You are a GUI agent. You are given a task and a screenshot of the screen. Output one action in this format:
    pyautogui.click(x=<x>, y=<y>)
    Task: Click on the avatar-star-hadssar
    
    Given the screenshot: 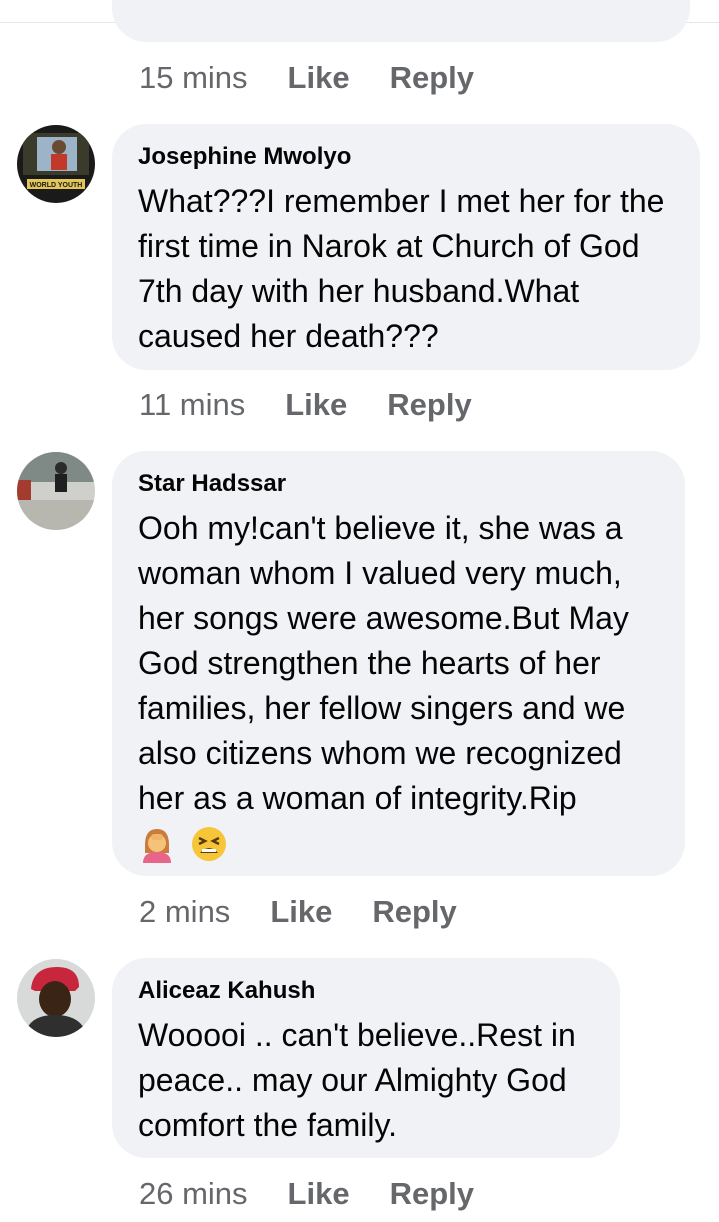 What is the action you would take?
    pyautogui.click(x=56, y=491)
    